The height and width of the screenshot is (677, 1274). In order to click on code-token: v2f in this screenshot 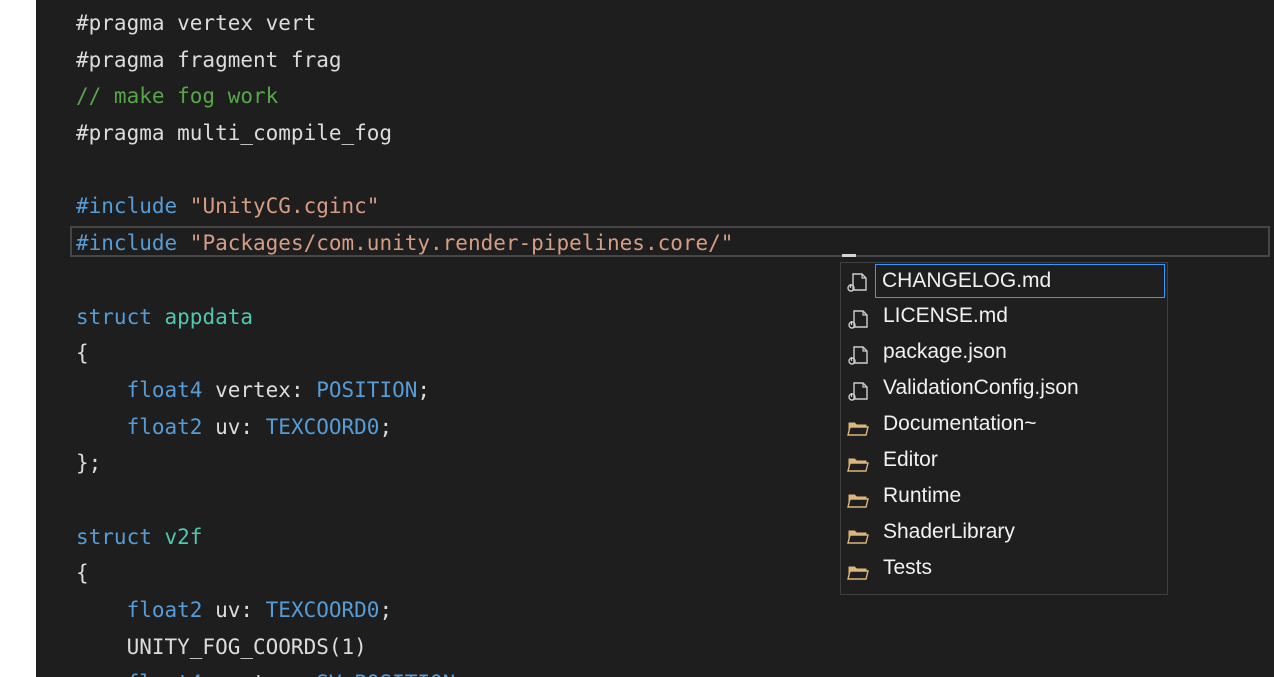, I will do `click(183, 536)`.